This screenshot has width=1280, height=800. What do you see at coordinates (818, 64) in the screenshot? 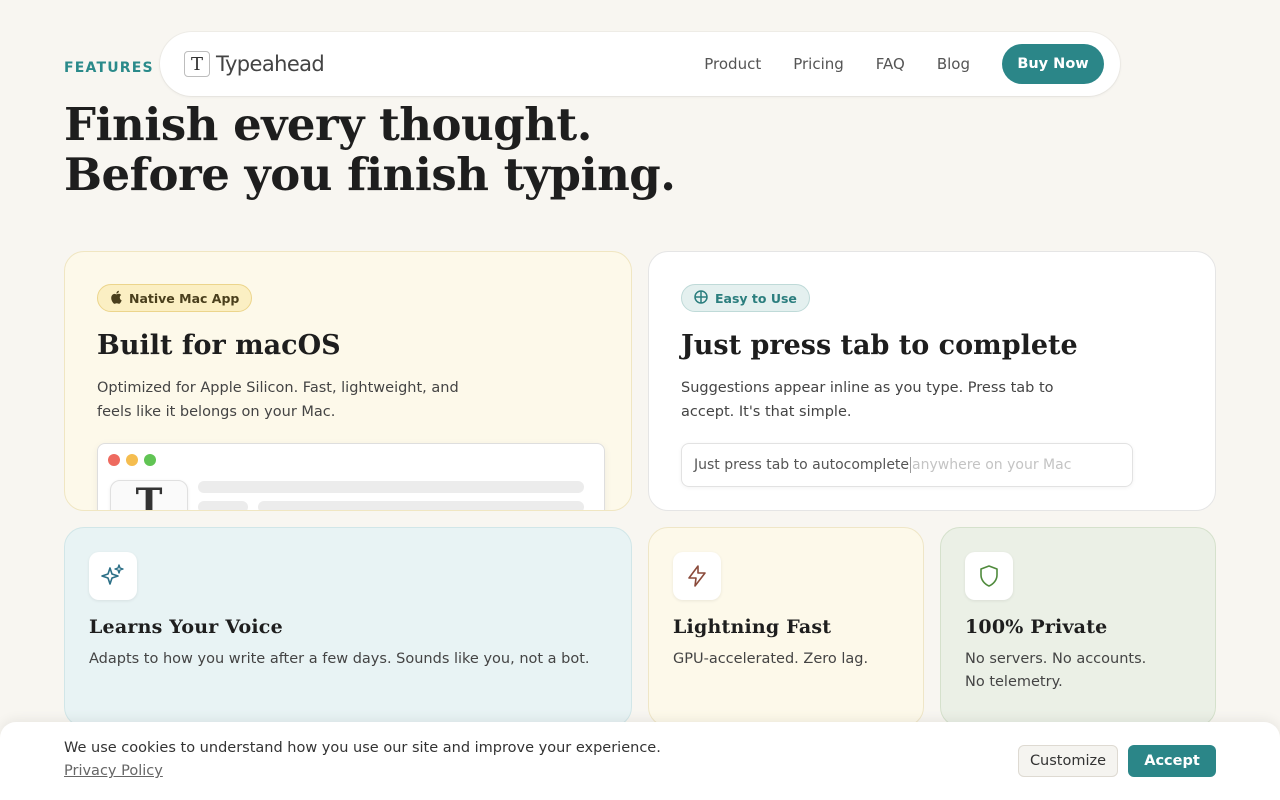
I see `nav-link-pricing: Pricing` at bounding box center [818, 64].